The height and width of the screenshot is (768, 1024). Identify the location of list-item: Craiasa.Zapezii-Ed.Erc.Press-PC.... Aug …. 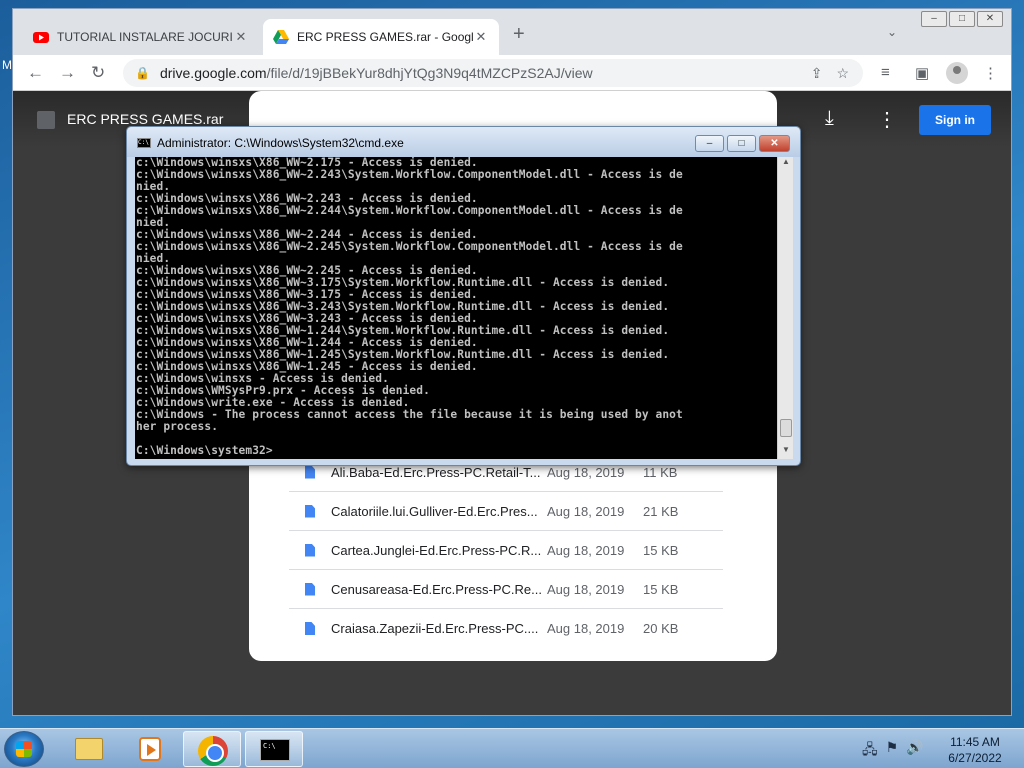
(506, 628).